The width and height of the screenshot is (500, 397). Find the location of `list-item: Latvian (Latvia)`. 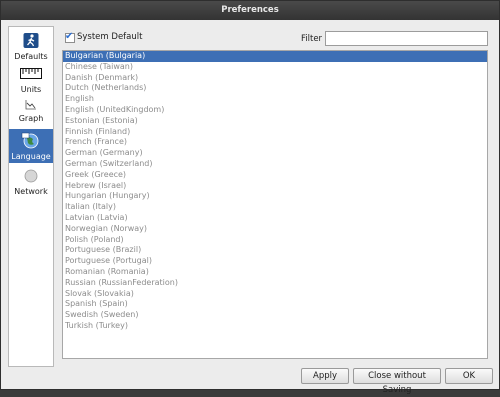

list-item: Latvian (Latvia) is located at coordinates (275, 218).